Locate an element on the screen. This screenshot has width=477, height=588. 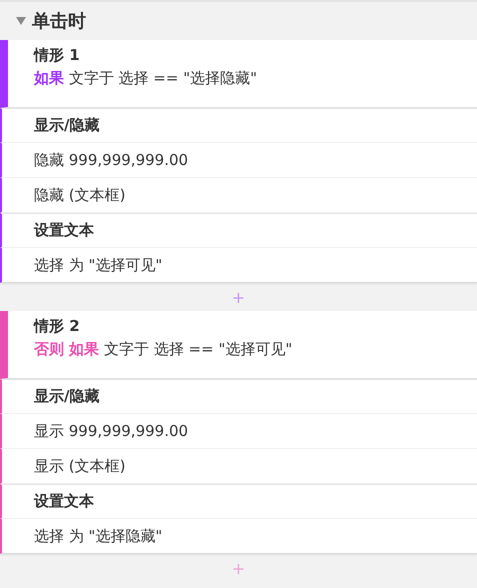
action-item: 隐藏 (文本框) is located at coordinates (238, 195).